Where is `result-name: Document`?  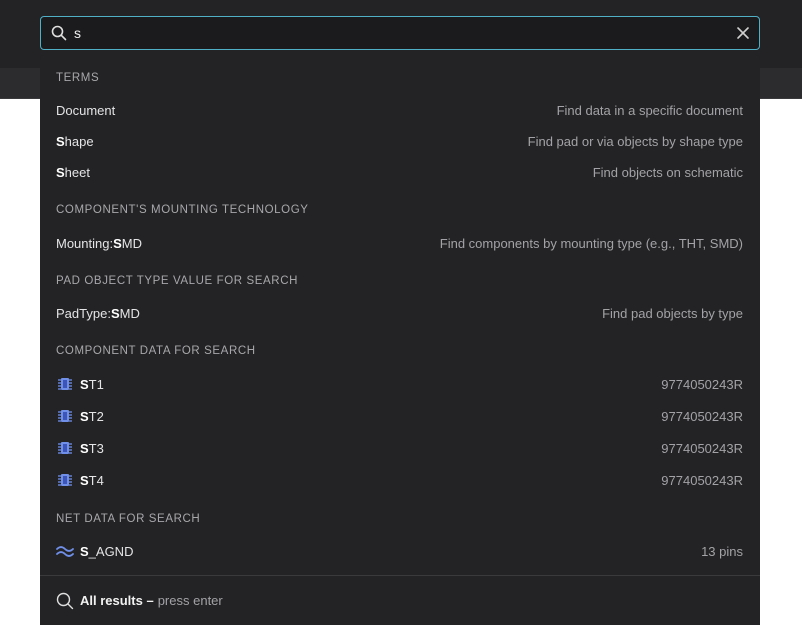
result-name: Document is located at coordinates (86, 110).